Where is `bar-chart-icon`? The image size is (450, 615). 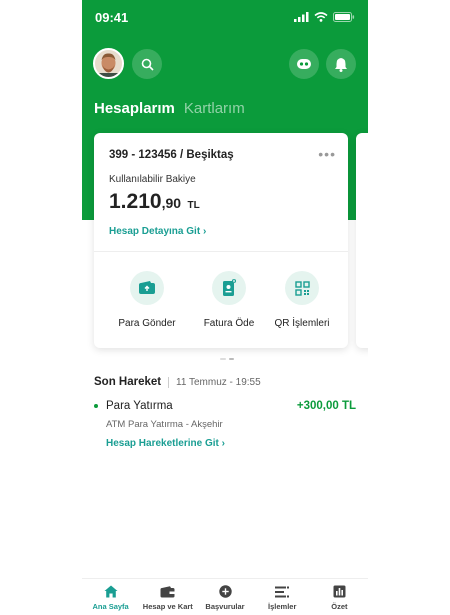
bar-chart-icon is located at coordinates (339, 591).